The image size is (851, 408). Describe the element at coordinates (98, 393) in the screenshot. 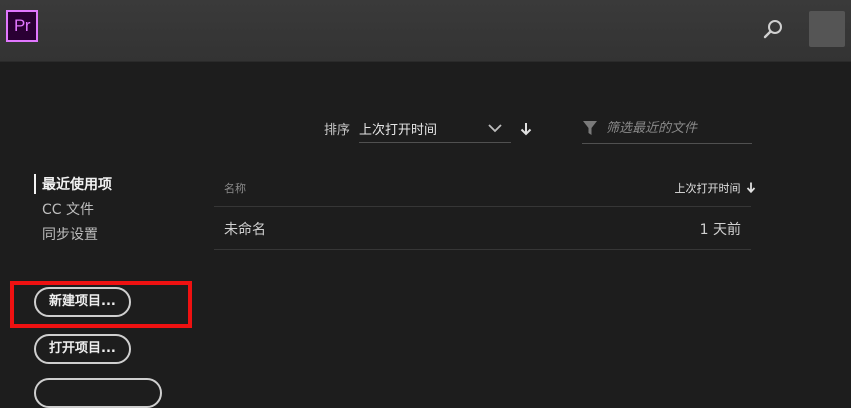

I see `partial-button` at that location.